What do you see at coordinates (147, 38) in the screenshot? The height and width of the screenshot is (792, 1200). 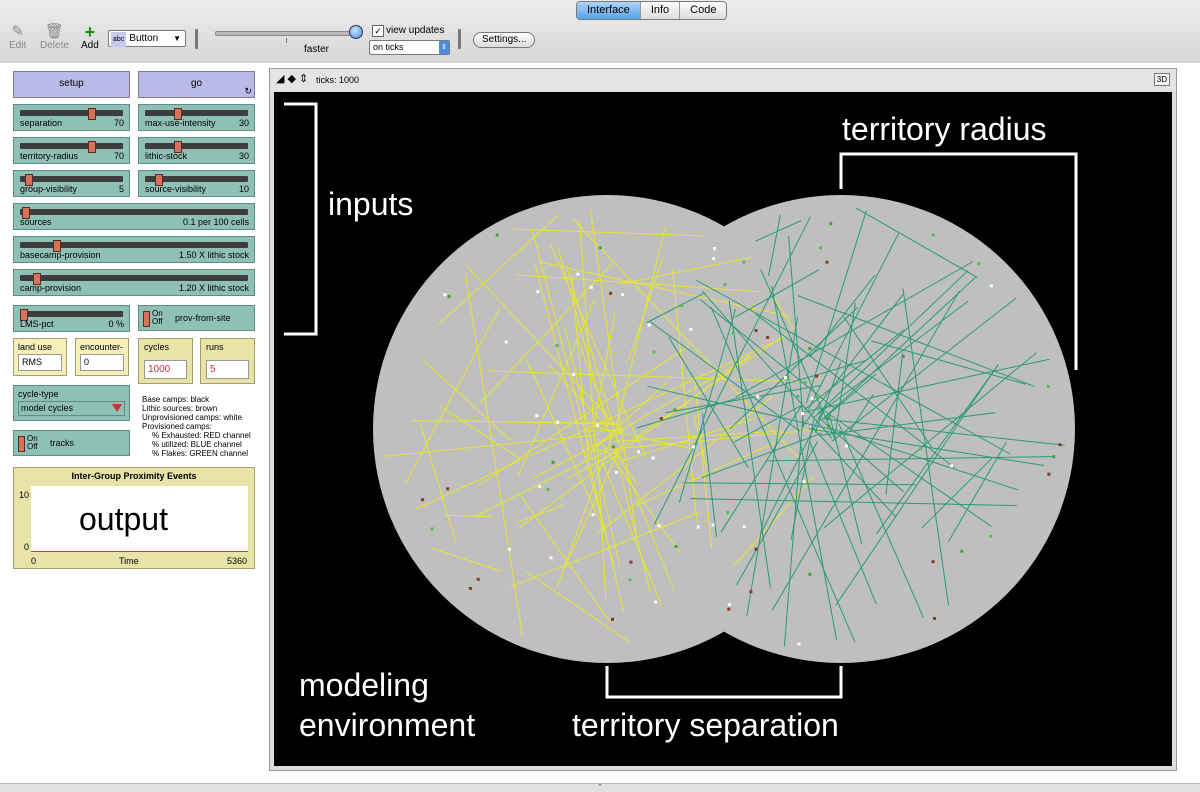 I see `widget-type-select: abc Button ▼` at bounding box center [147, 38].